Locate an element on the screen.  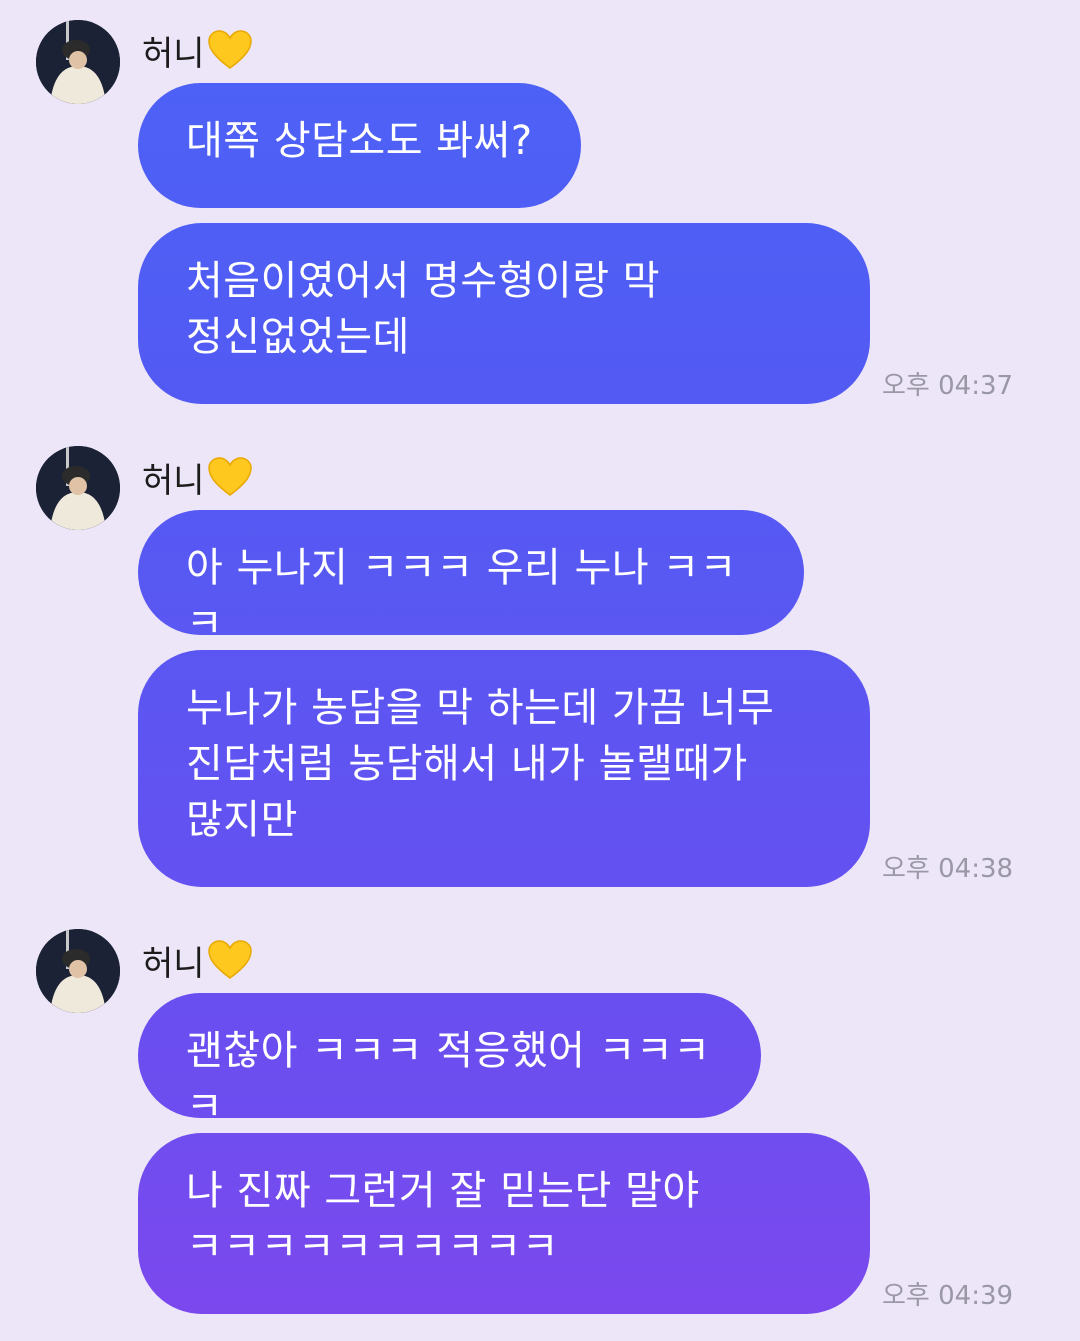
message-bubble: 대쪽 상담소도 봐써? is located at coordinates (359, 145).